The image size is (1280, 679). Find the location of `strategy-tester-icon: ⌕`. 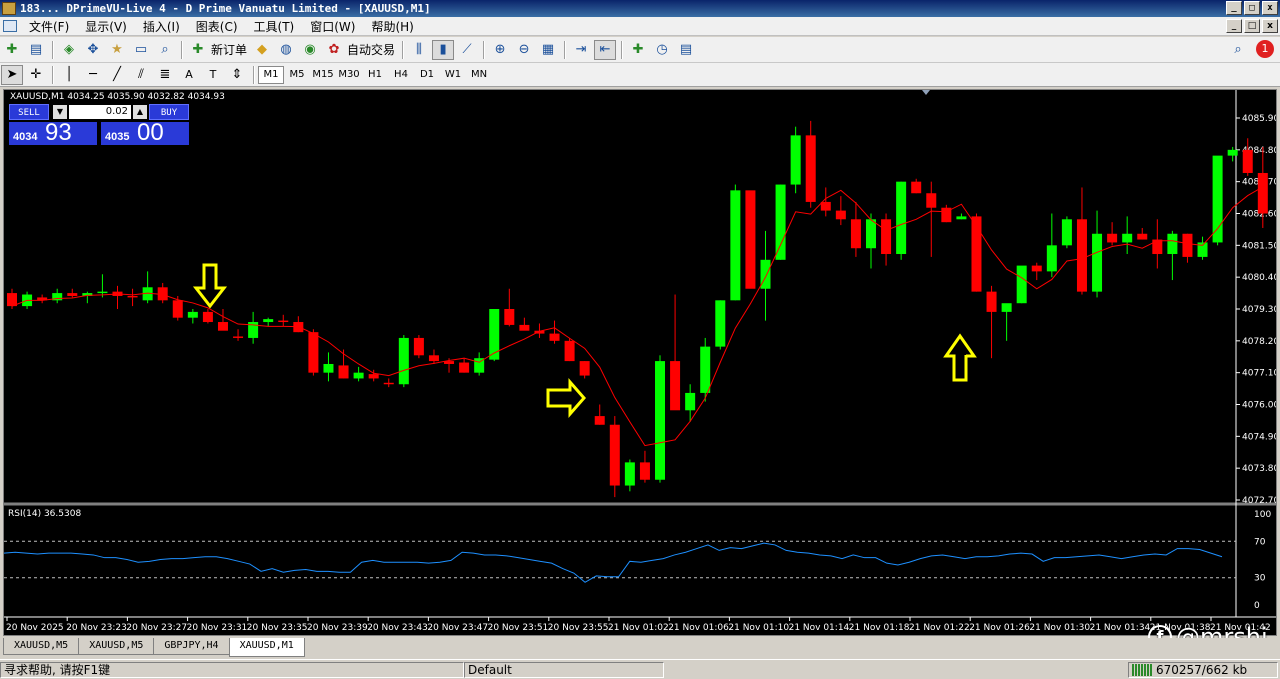

strategy-tester-icon: ⌕ is located at coordinates (165, 50).